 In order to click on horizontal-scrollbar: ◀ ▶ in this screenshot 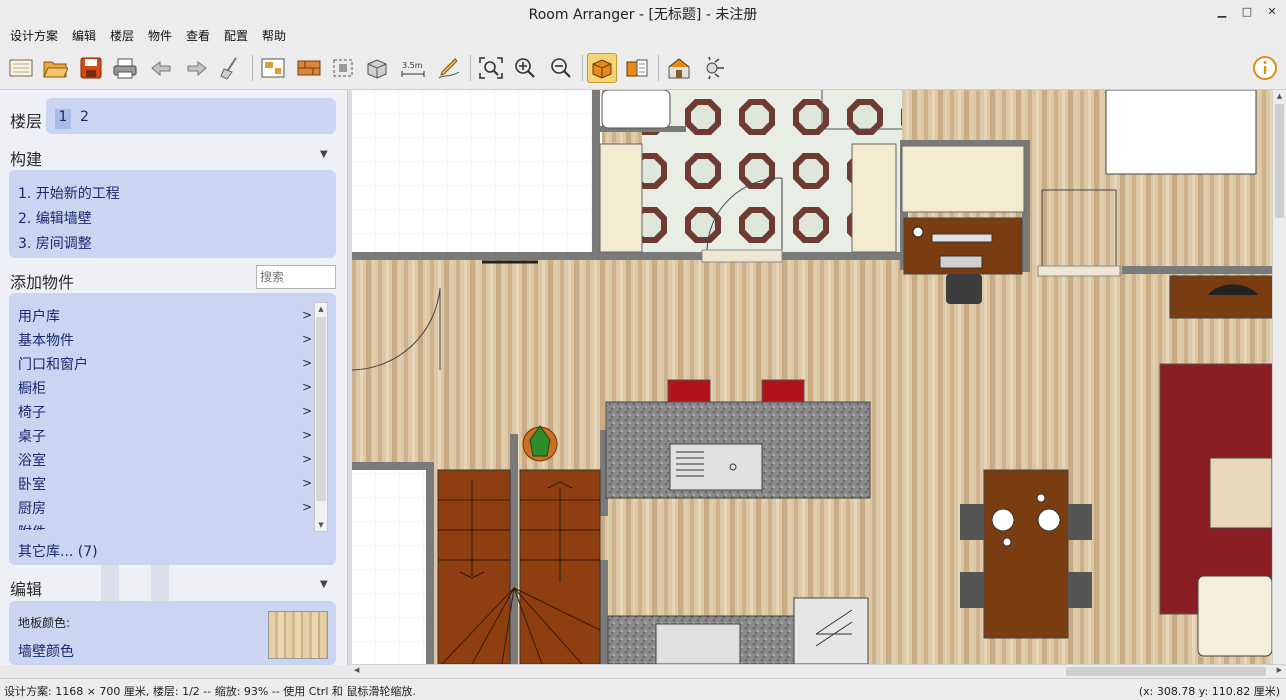, I will do `click(819, 671)`.